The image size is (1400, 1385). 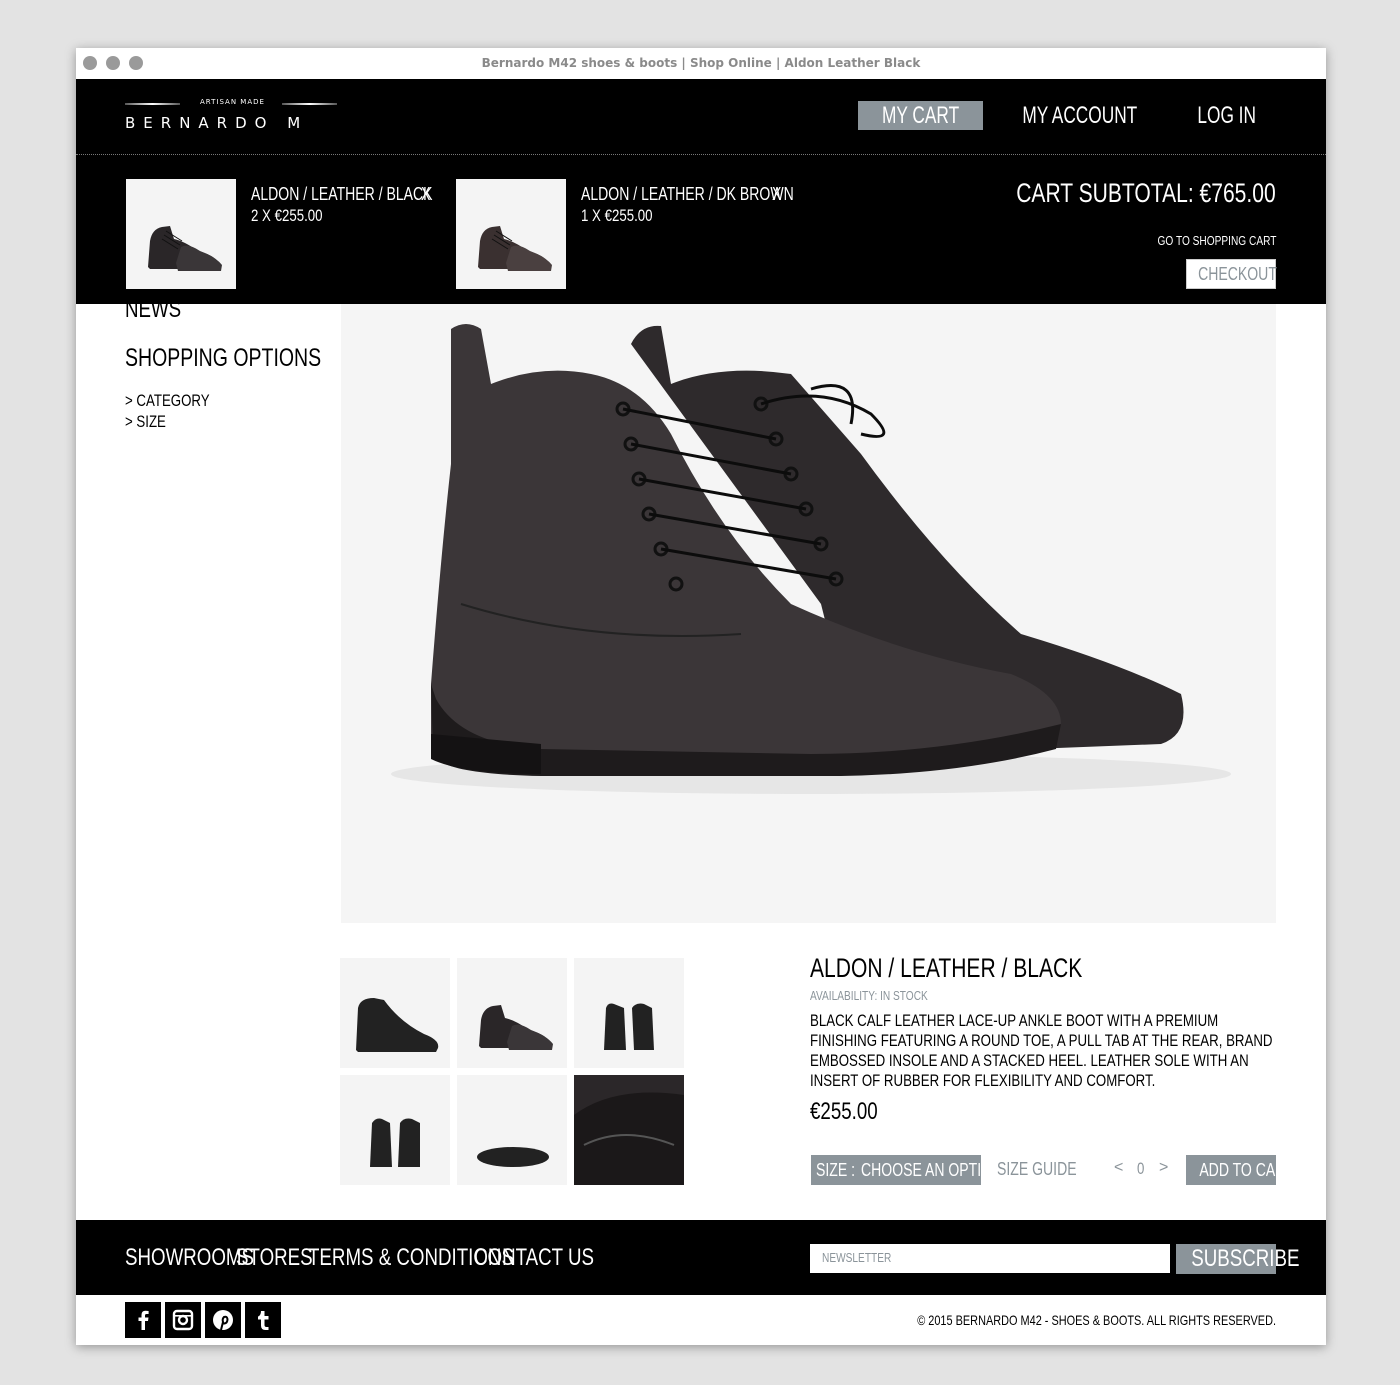 I want to click on boot-detail-image-icon, so click(x=629, y=1138).